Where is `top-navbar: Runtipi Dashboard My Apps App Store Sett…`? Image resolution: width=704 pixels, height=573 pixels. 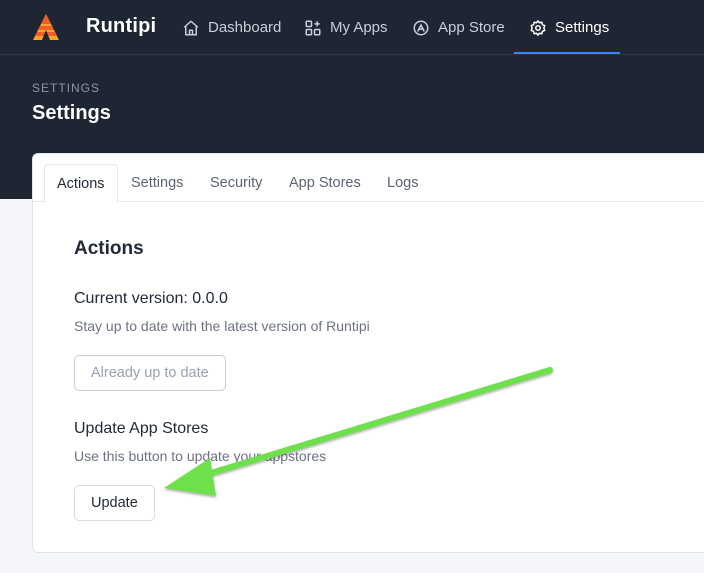
top-navbar: Runtipi Dashboard My Apps App Store Sett… is located at coordinates (352, 27).